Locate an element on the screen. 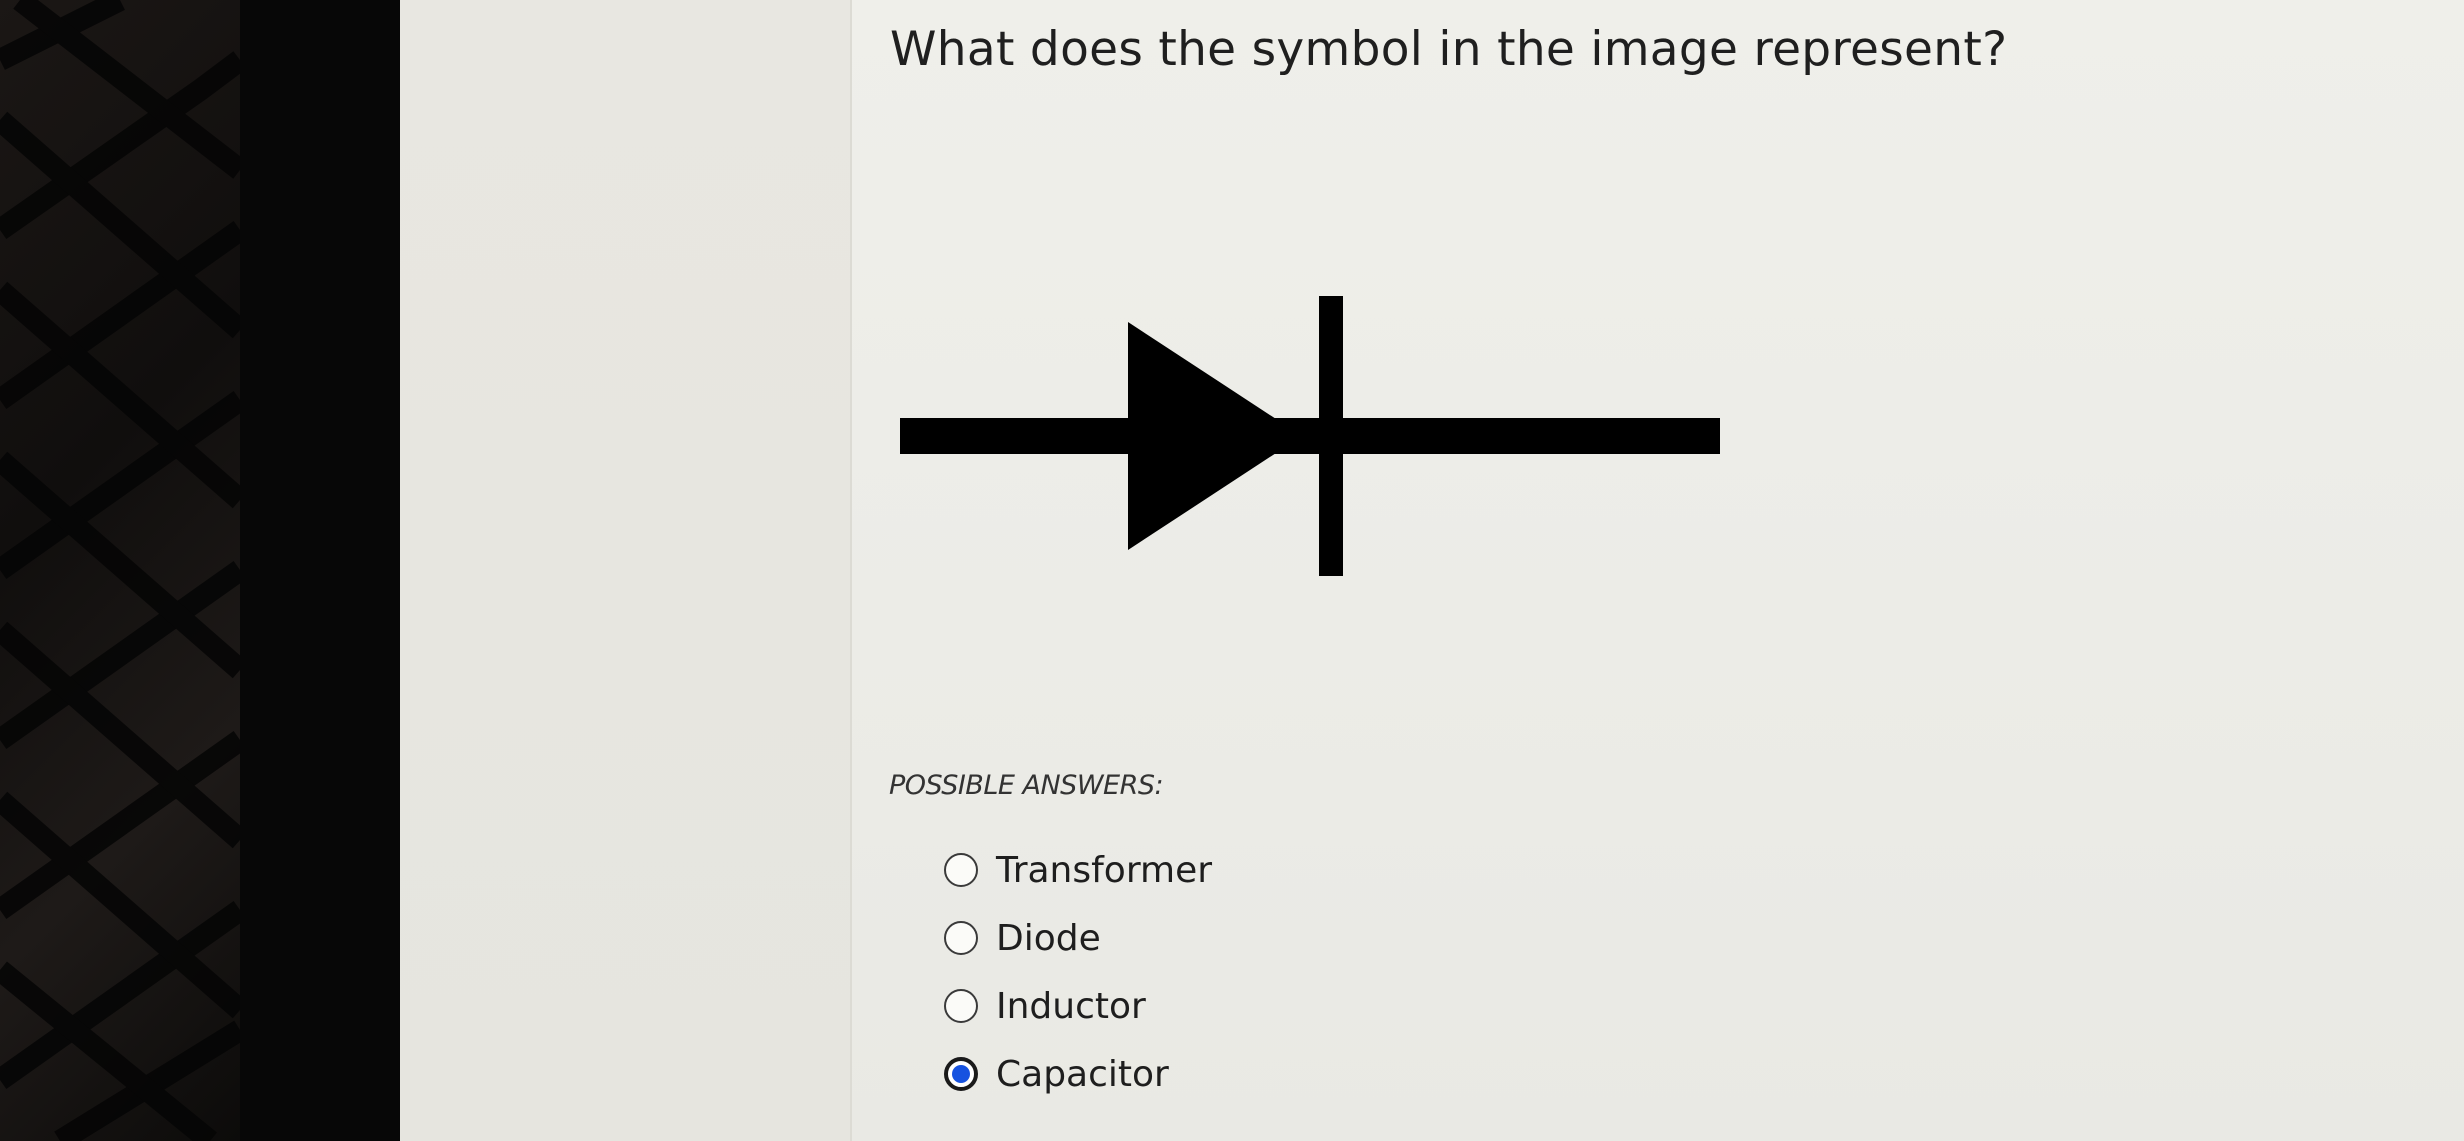 This screenshot has width=2464, height=1141. radio-selected-dot is located at coordinates (961, 1074).